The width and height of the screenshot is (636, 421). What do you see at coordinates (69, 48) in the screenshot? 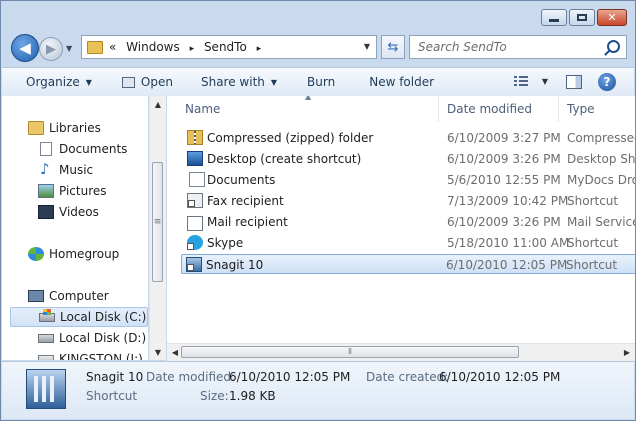
I see `recent-pages-dropdown: ▼` at bounding box center [69, 48].